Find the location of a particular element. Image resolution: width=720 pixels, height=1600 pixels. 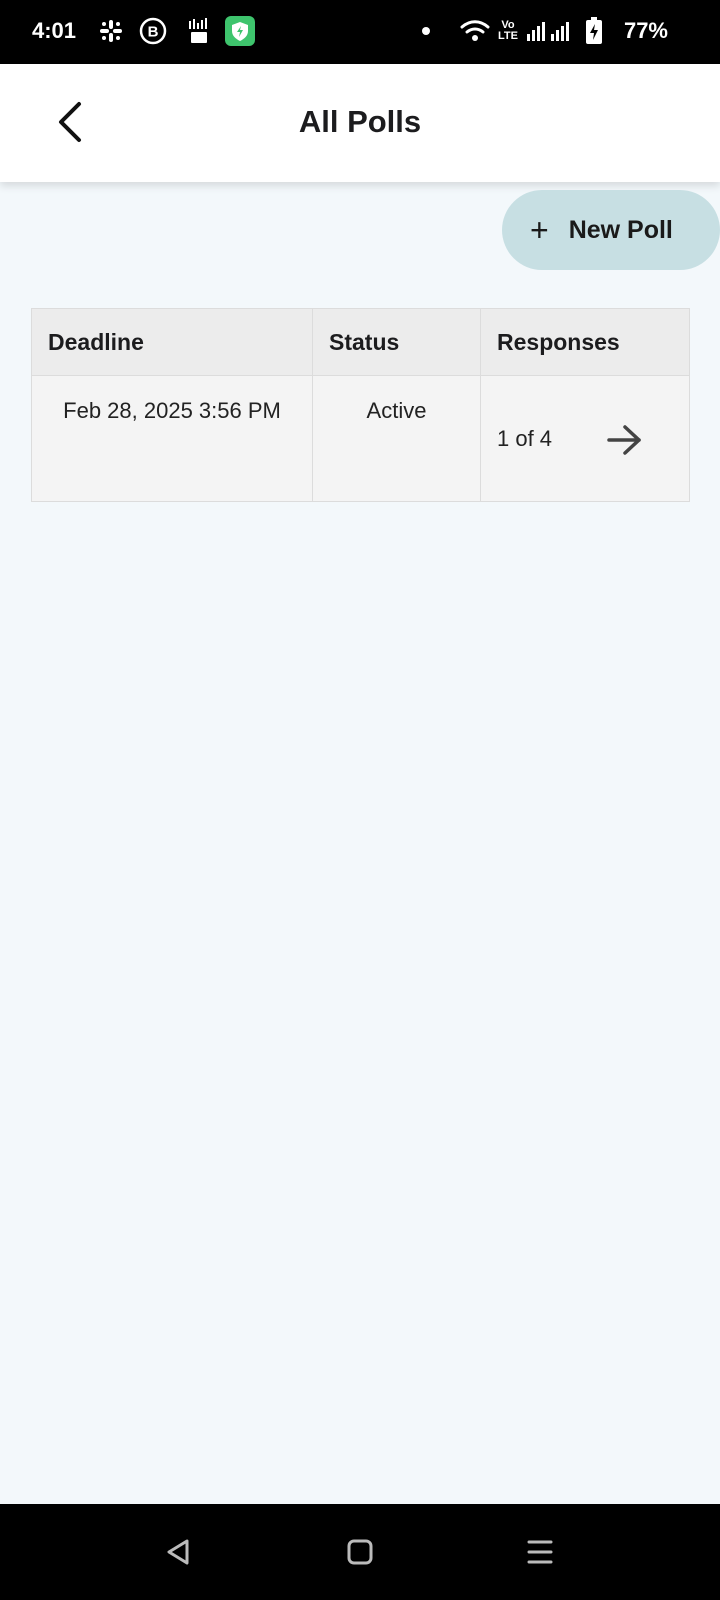

dot-icon is located at coordinates (426, 31).